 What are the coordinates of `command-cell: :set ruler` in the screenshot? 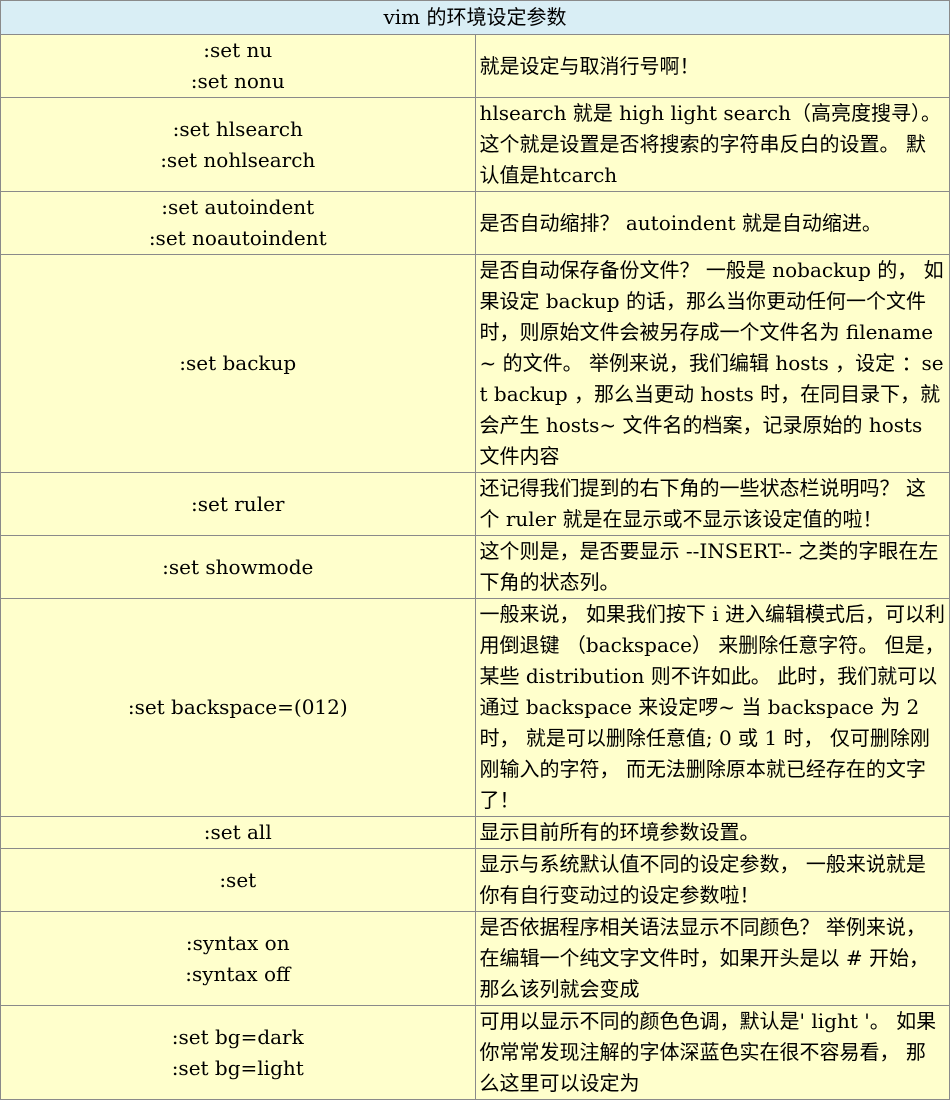 It's located at (238, 504).